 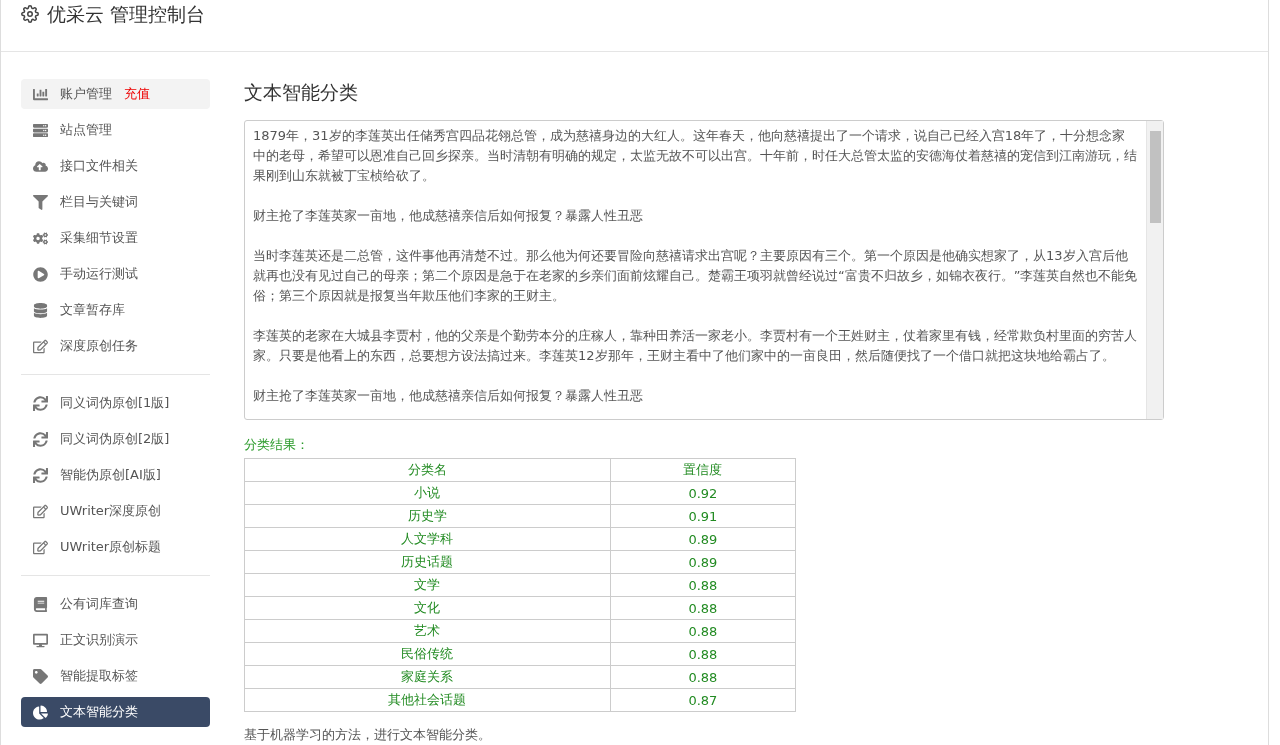 I want to click on sidebar-item: 手动运行测试, so click(x=115, y=274).